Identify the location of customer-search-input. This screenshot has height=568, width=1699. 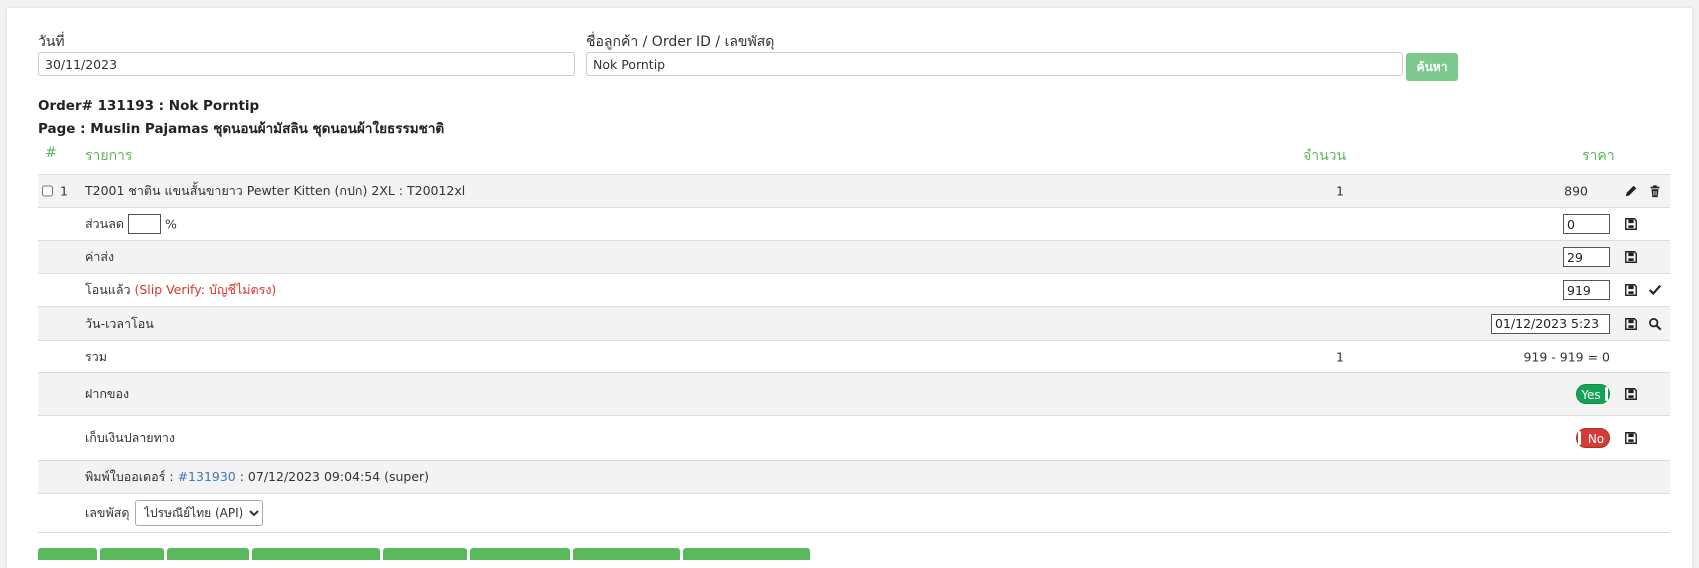
(994, 64).